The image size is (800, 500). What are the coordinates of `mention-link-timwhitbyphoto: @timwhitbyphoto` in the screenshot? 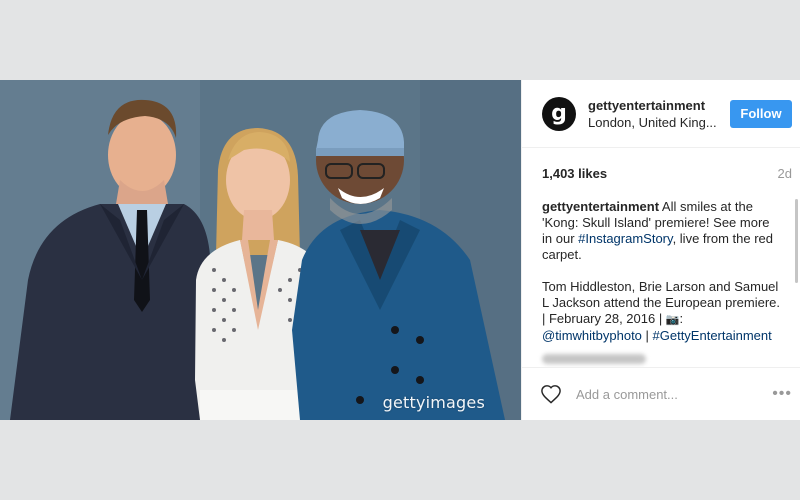 It's located at (592, 335).